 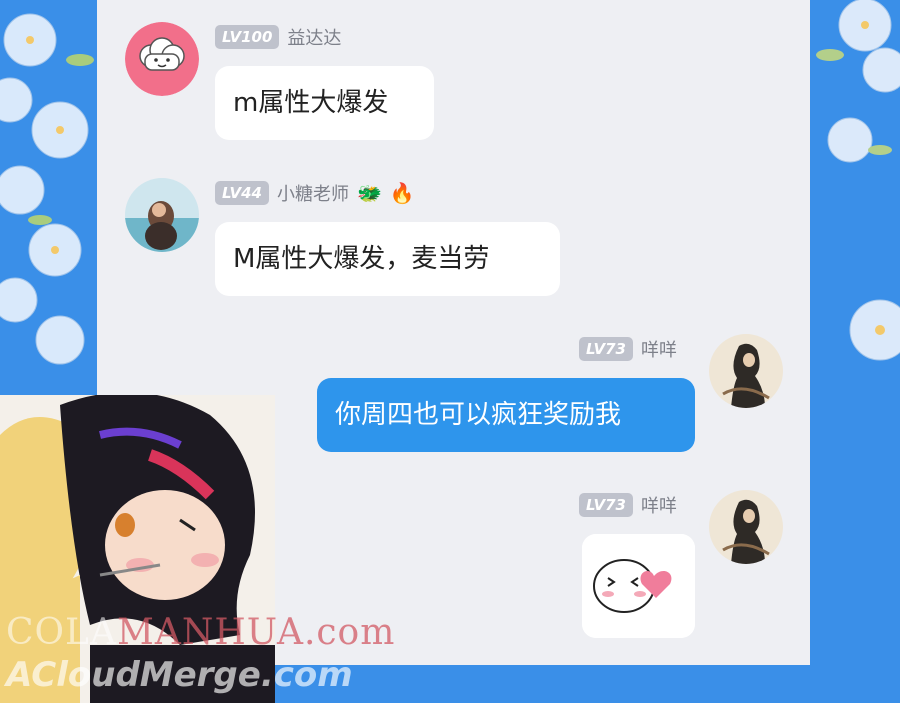 What do you see at coordinates (506, 415) in the screenshot?
I see `message-bubble-own: 你周四也可以疯狂奖励我` at bounding box center [506, 415].